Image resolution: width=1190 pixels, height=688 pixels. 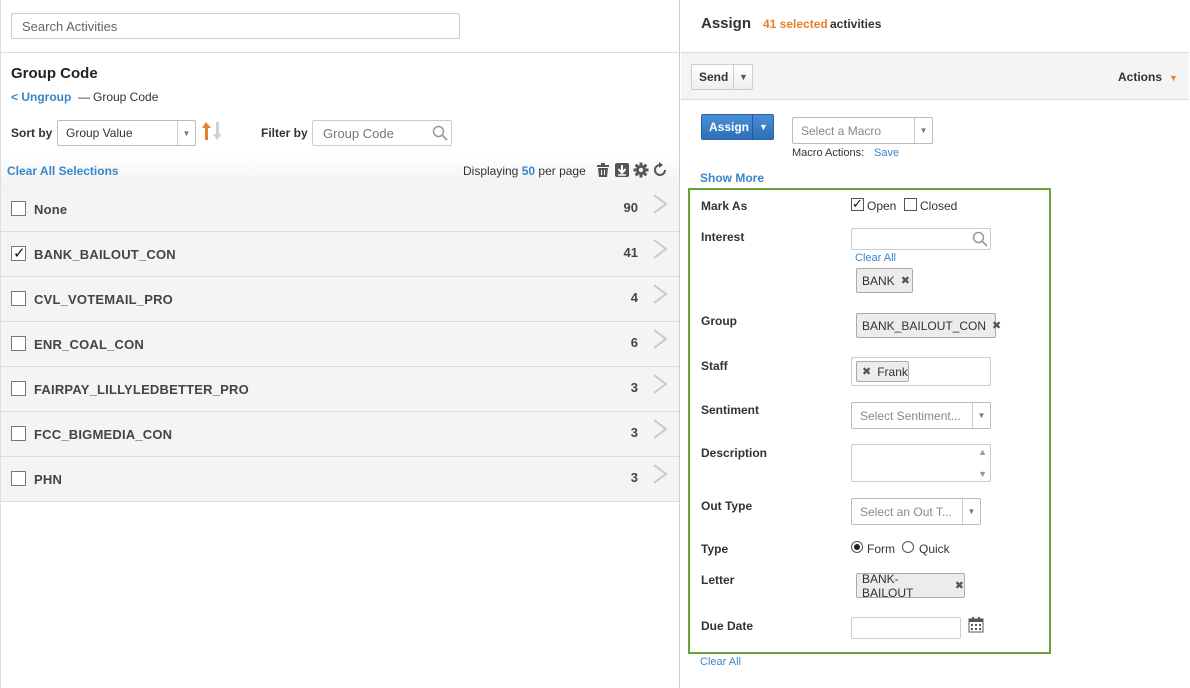 What do you see at coordinates (440, 133) in the screenshot?
I see `search-icon` at bounding box center [440, 133].